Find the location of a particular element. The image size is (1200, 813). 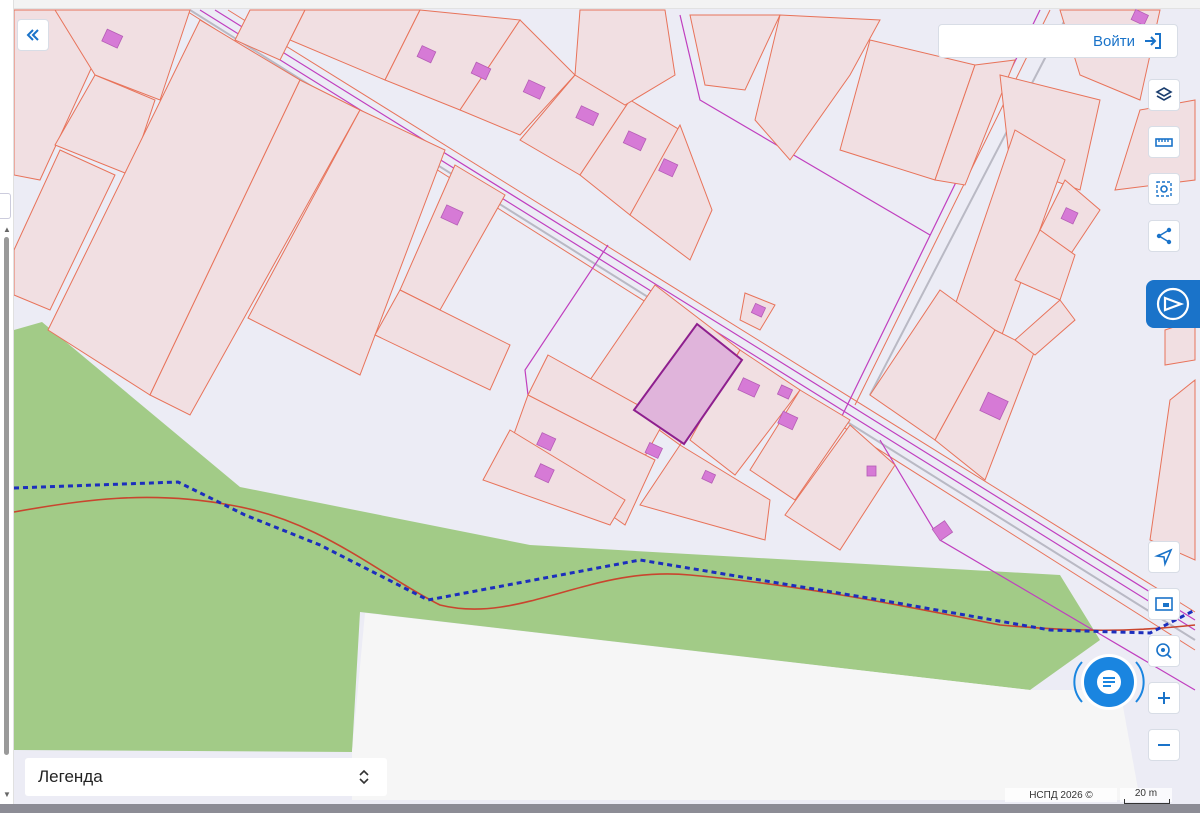

layers-button is located at coordinates (1164, 95).